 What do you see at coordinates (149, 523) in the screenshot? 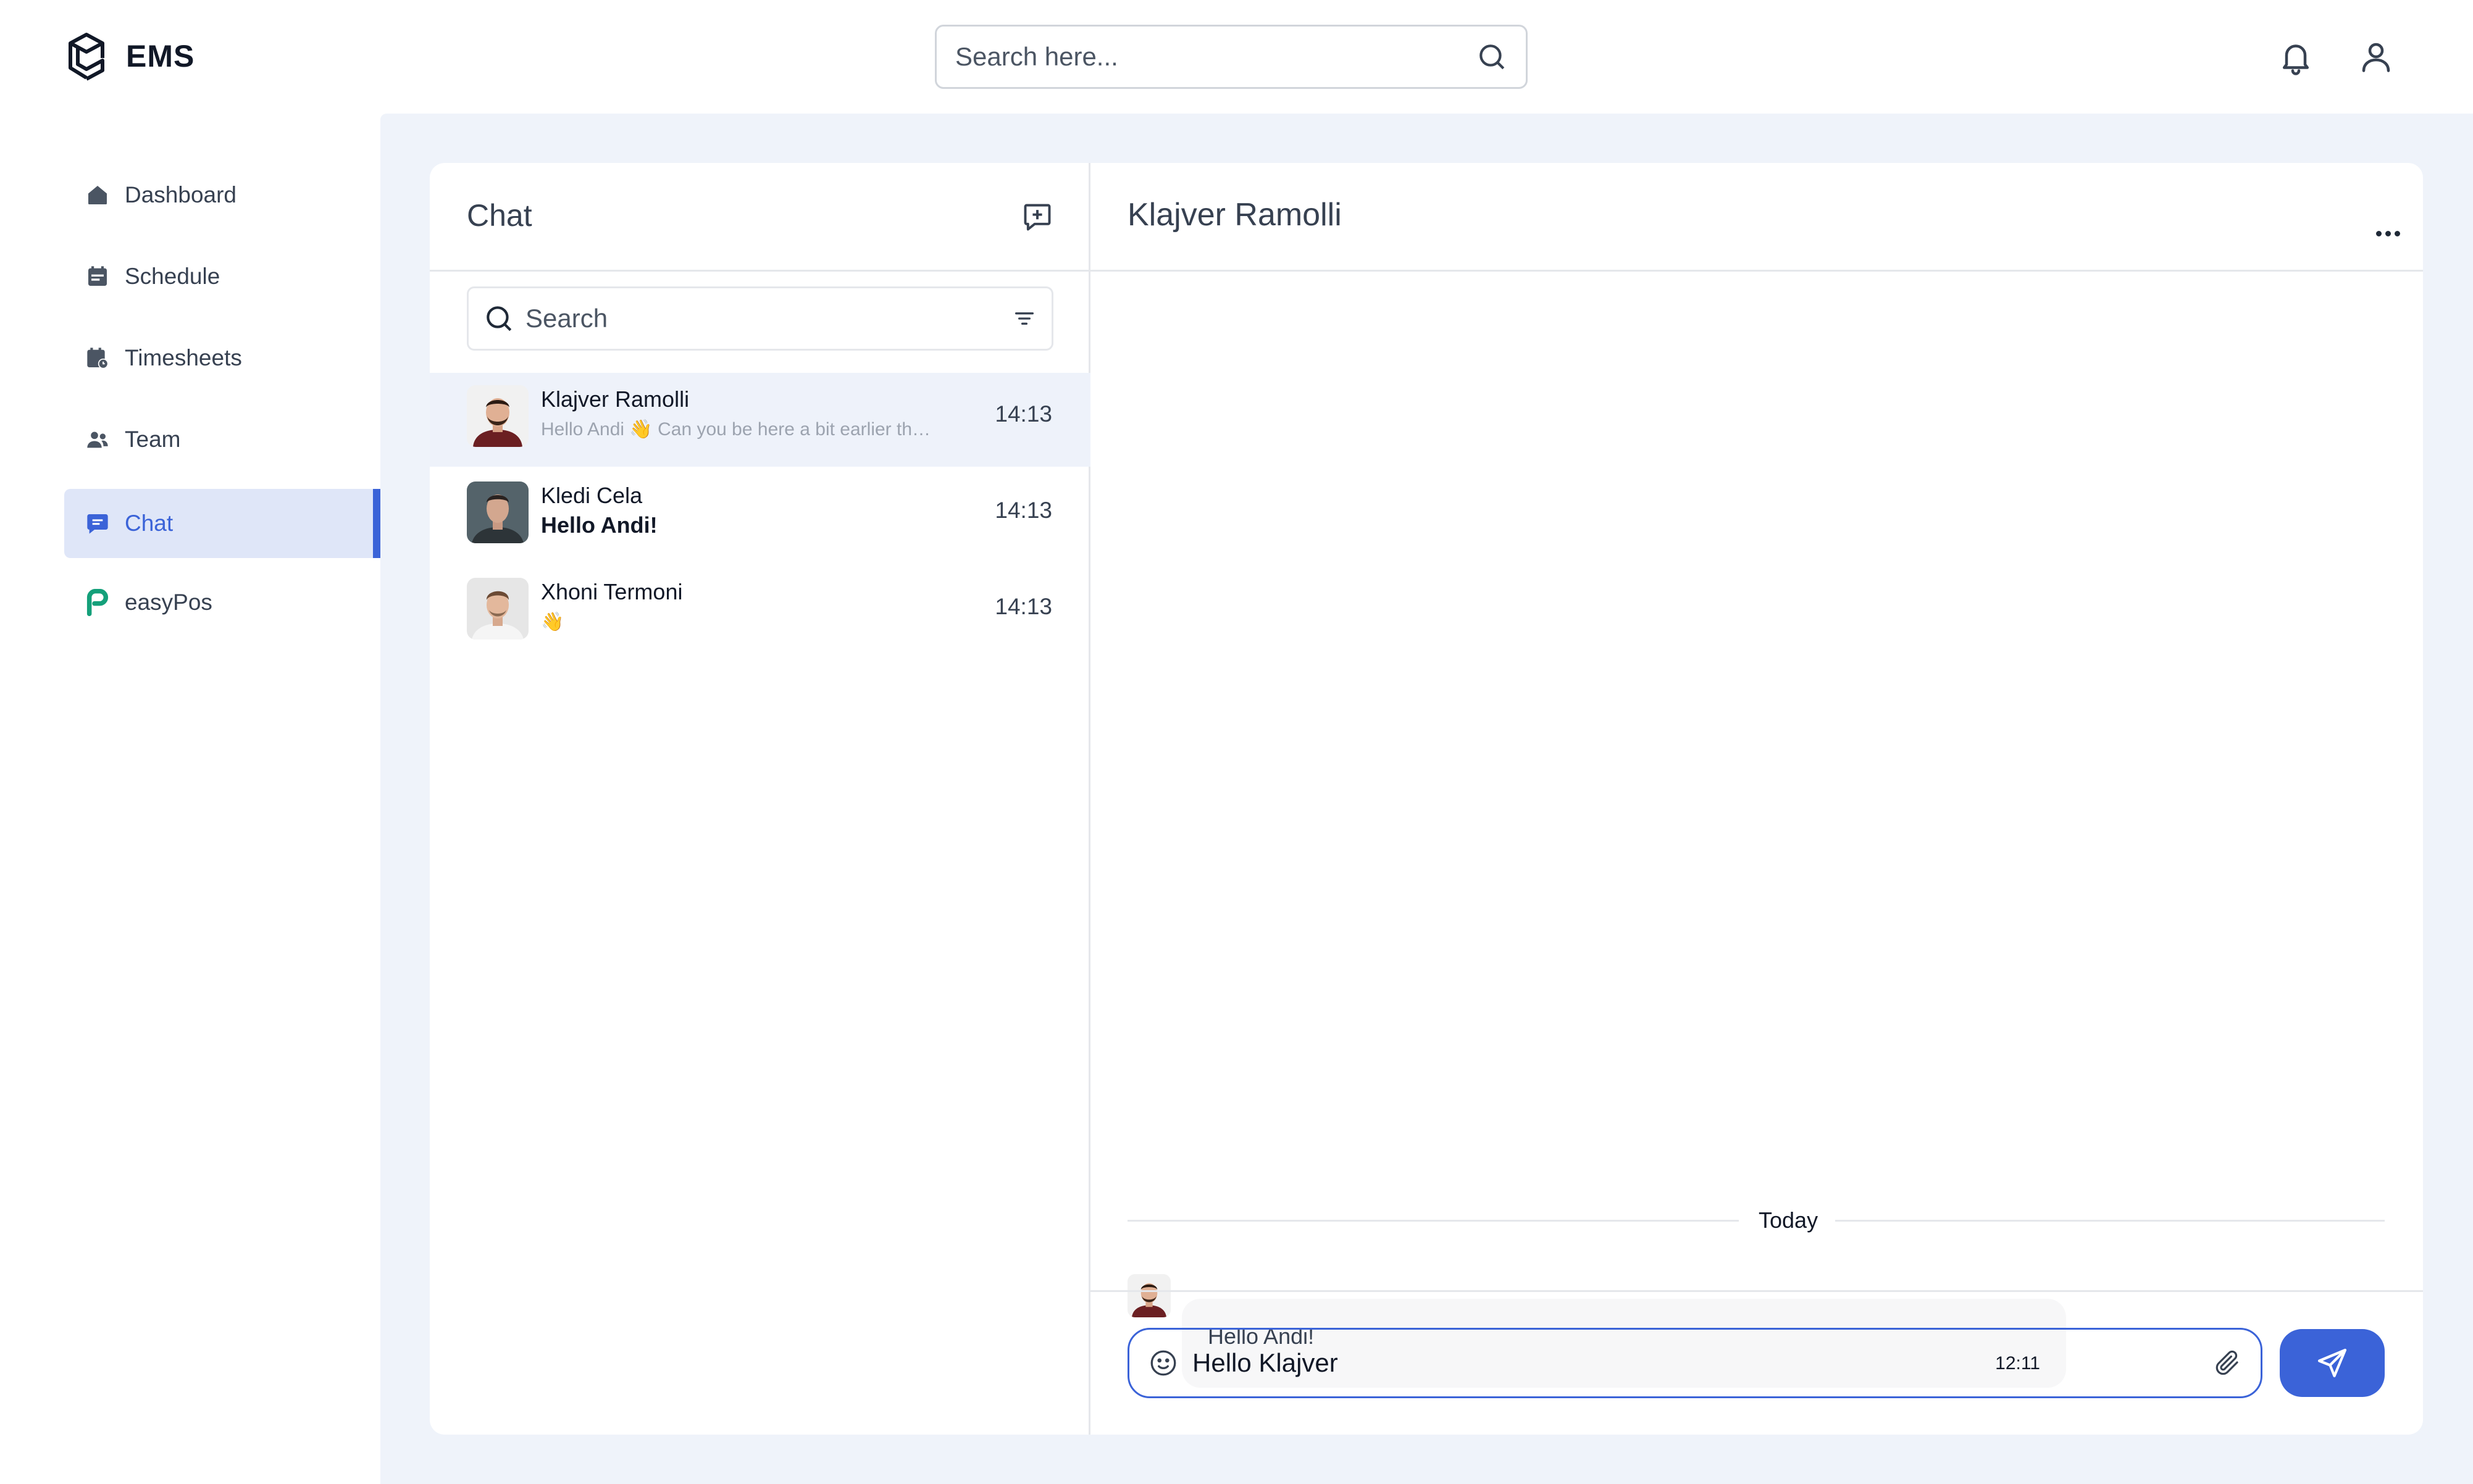
I see `sidebar-item-label: Chat` at bounding box center [149, 523].